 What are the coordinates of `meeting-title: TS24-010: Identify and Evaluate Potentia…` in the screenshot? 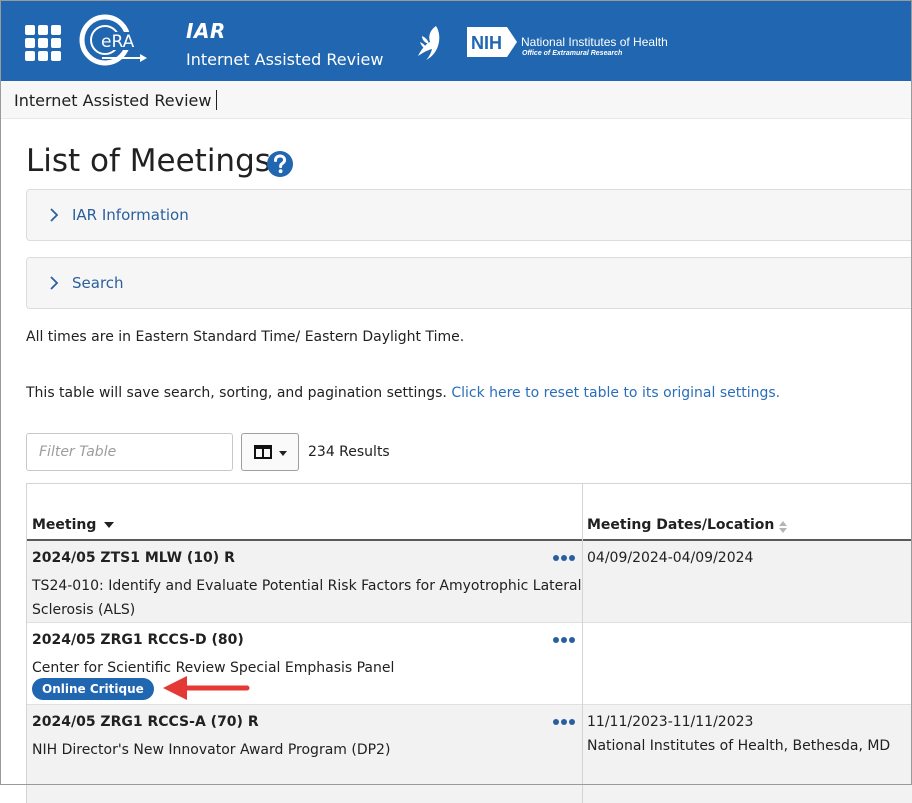 It's located at (307, 598).